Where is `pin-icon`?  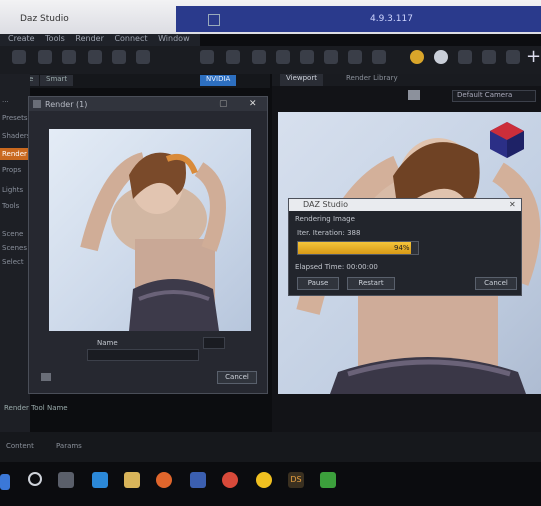 pin-icon is located at coordinates (465, 57).